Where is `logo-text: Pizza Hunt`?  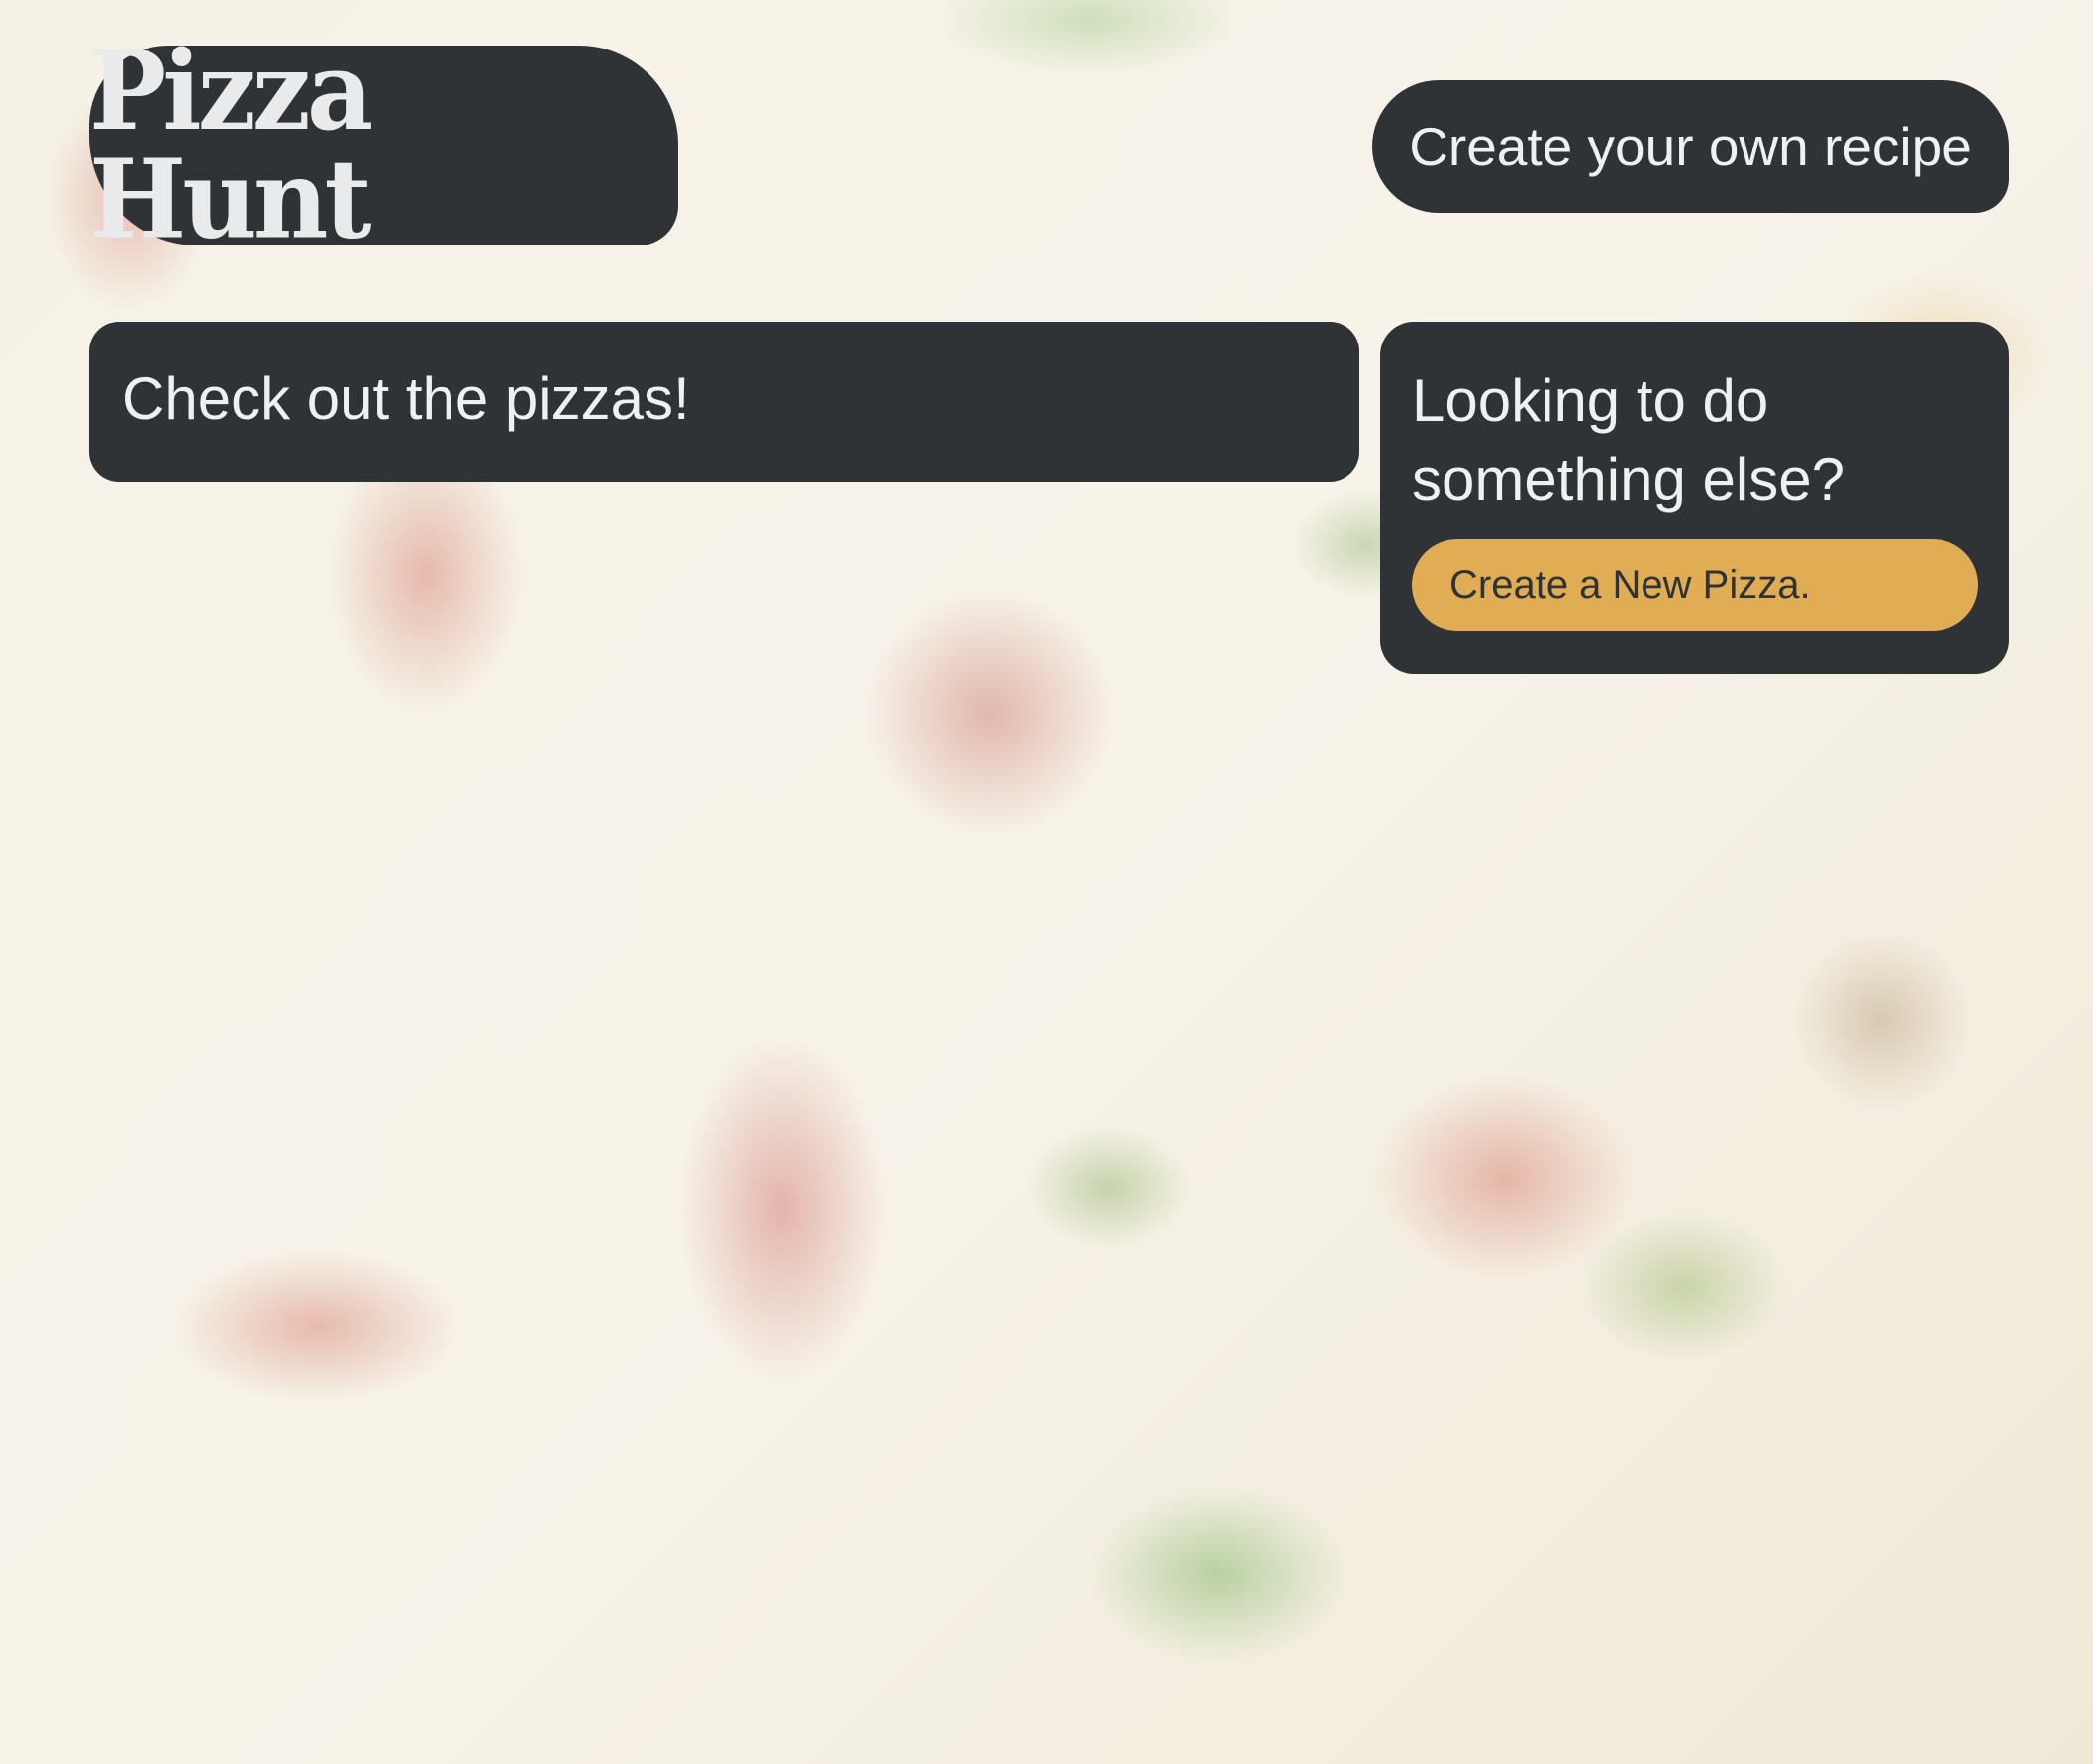
logo-text: Pizza Hunt is located at coordinates (231, 145).